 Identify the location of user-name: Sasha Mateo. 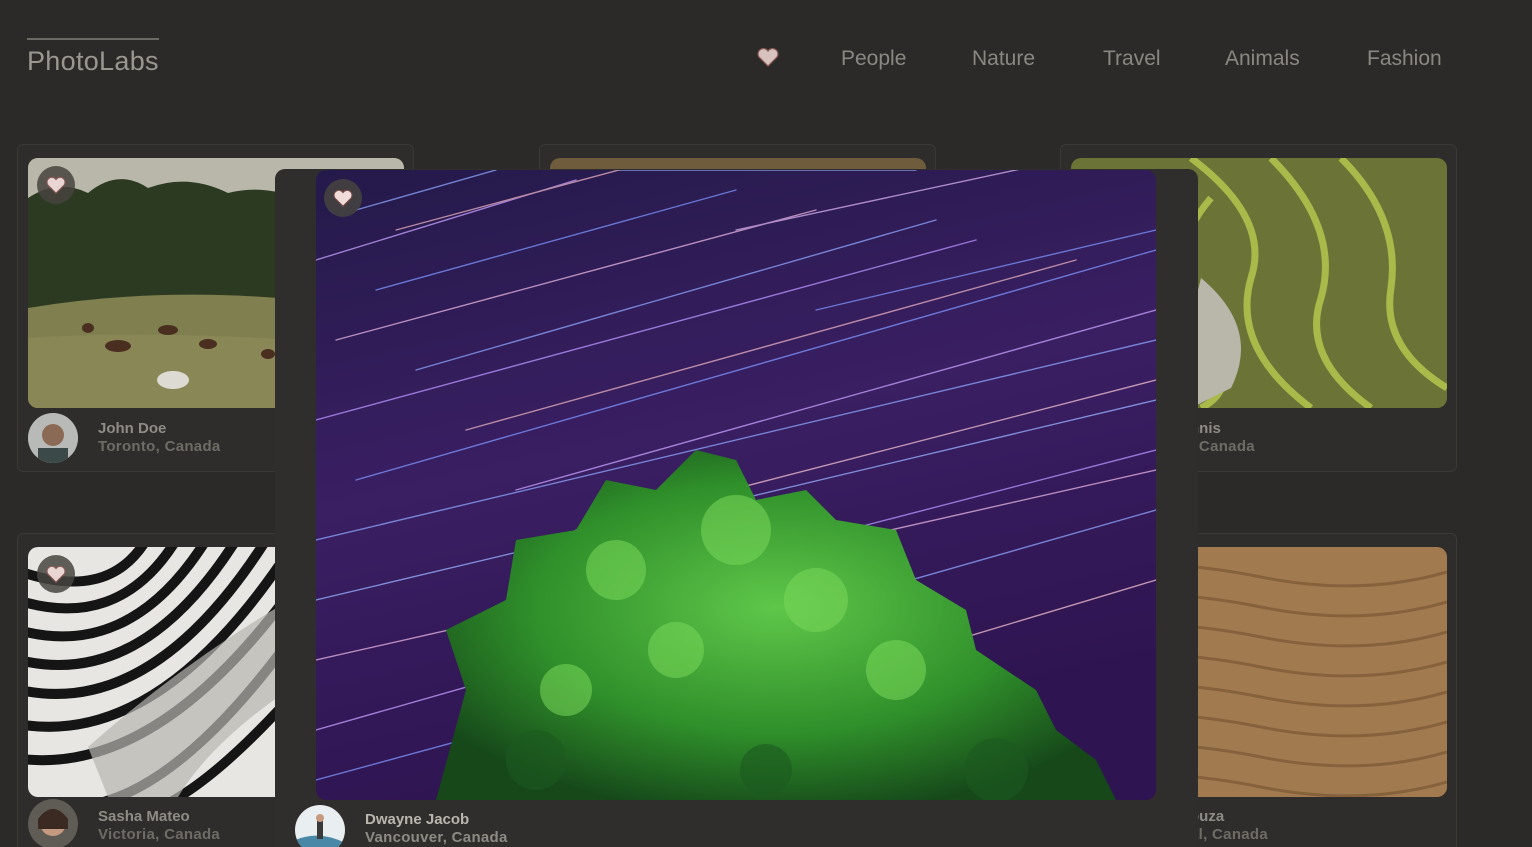
(144, 816).